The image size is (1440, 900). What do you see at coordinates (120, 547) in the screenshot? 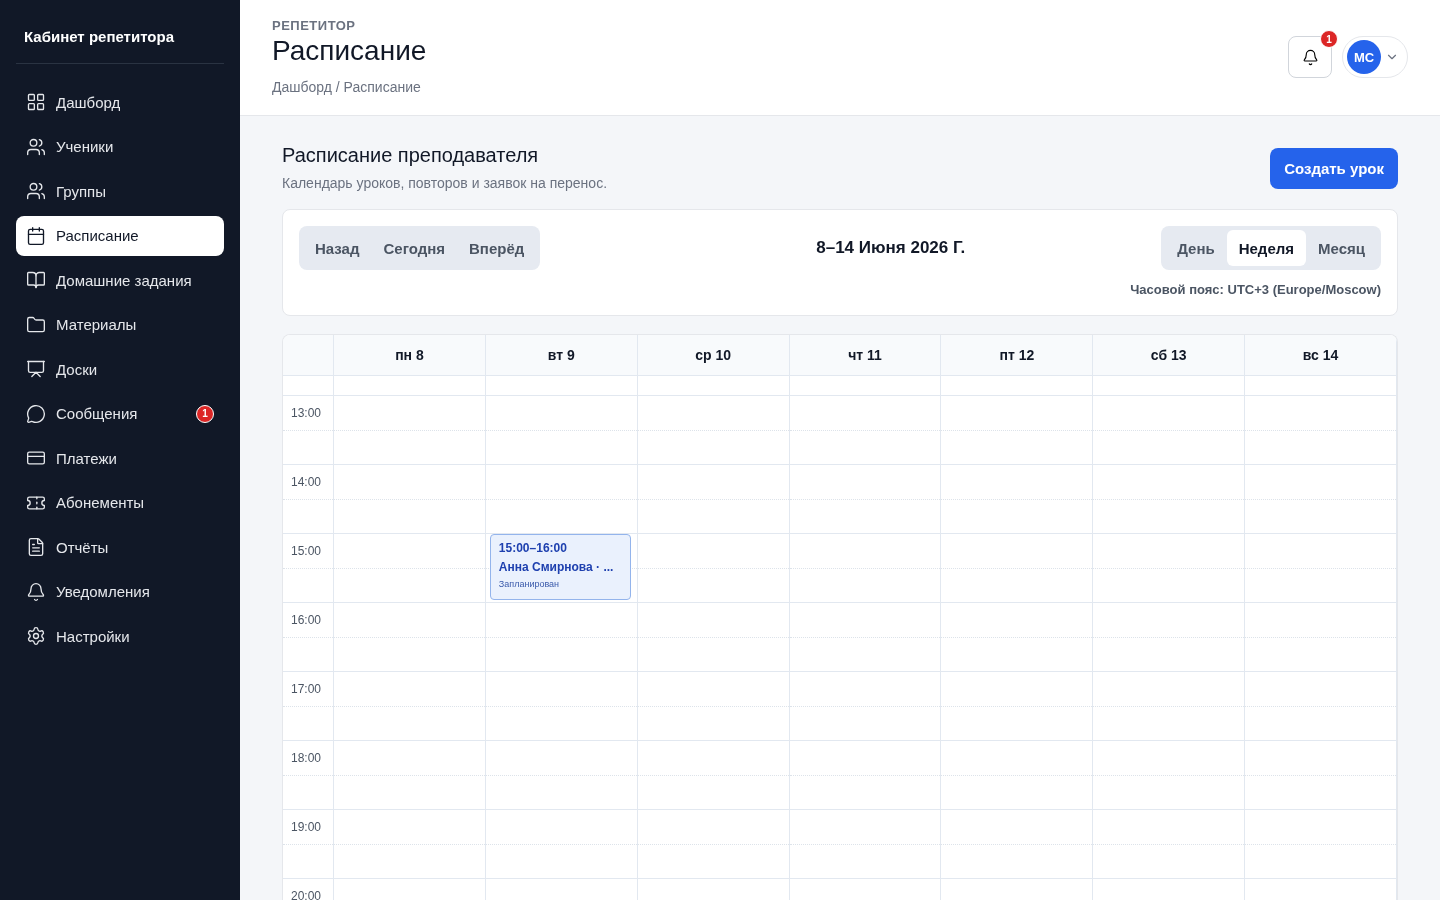
I see `sidebar-item: Отчёты` at bounding box center [120, 547].